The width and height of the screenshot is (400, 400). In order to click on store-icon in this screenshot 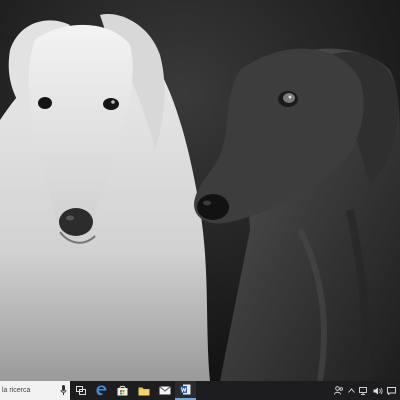, I will do `click(122, 390)`.